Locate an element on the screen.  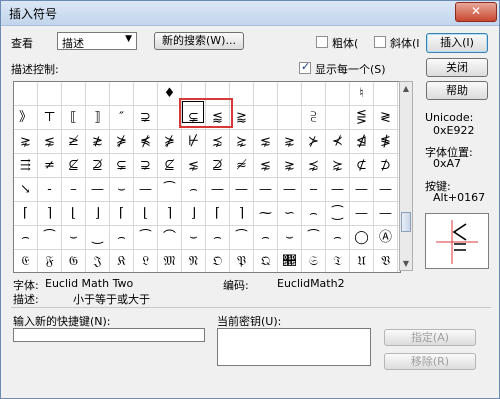
symbol-cell: ⌒ is located at coordinates (170, 238).